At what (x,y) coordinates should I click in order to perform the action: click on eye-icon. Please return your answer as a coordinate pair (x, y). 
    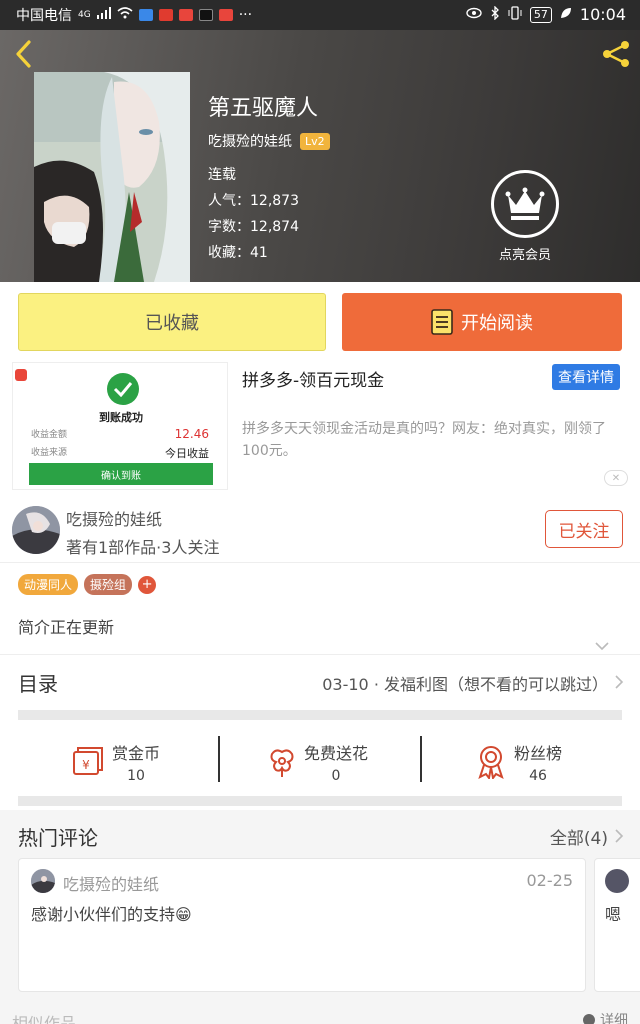
    Looking at the image, I should click on (474, 15).